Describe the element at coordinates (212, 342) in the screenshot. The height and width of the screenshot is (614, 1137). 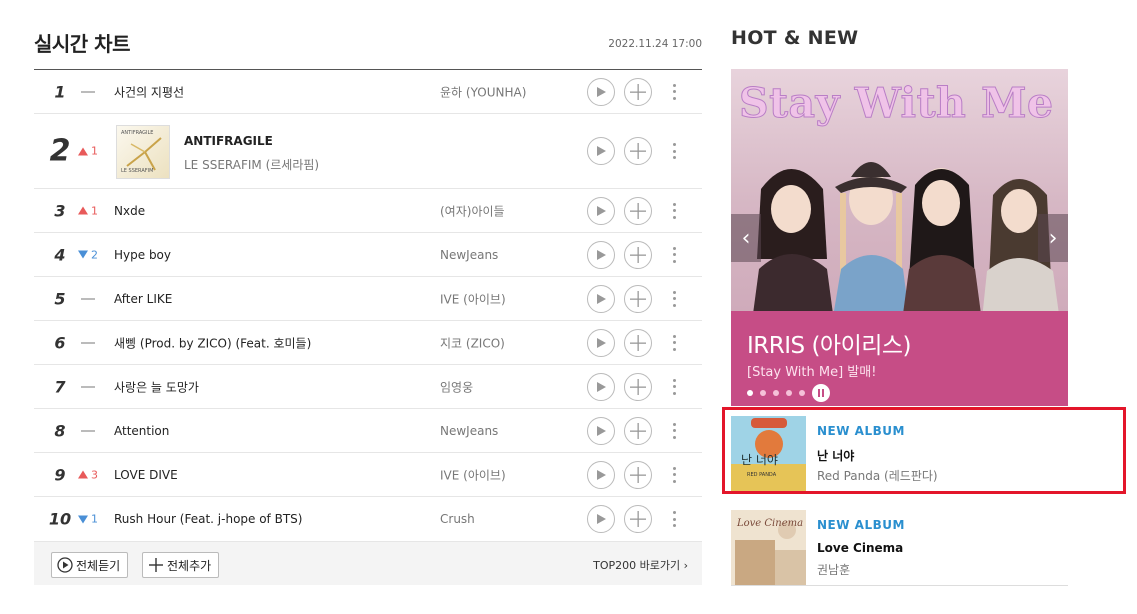
I see `song-title: 새삥 (Prod. by ZICO) (Feat. 호미들)` at that location.